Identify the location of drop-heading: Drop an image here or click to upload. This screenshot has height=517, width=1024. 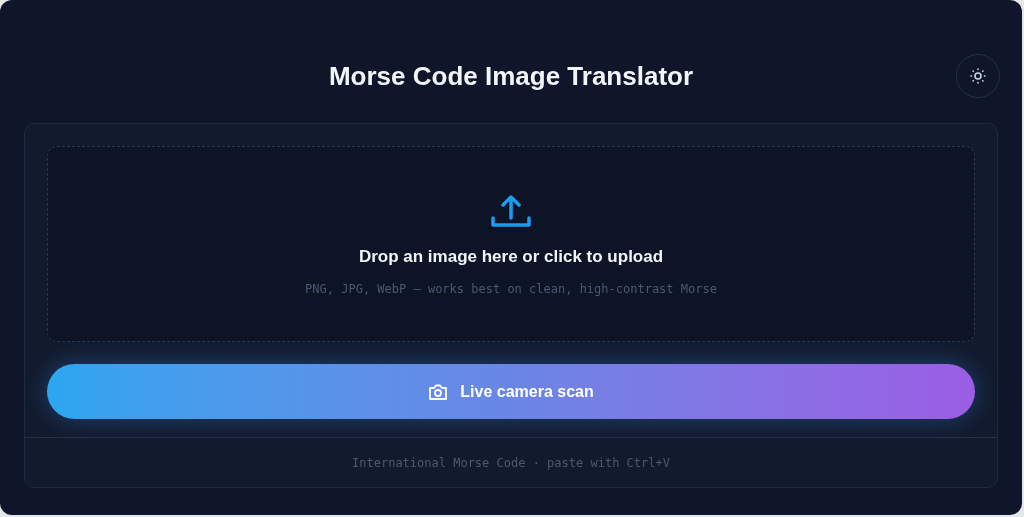
(511, 257).